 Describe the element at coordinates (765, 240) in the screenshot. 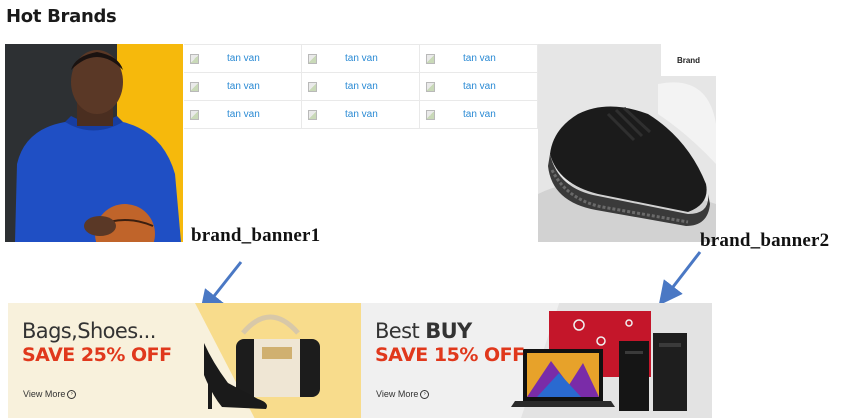

I see `annotation-brand-banner2: brand_banner2` at that location.